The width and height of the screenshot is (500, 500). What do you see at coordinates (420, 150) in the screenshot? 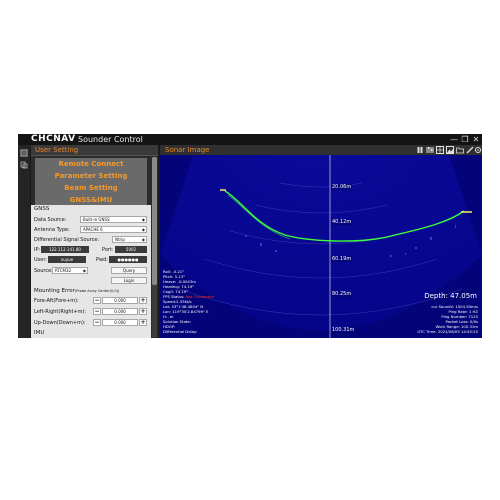
I see `pause-icon` at bounding box center [420, 150].